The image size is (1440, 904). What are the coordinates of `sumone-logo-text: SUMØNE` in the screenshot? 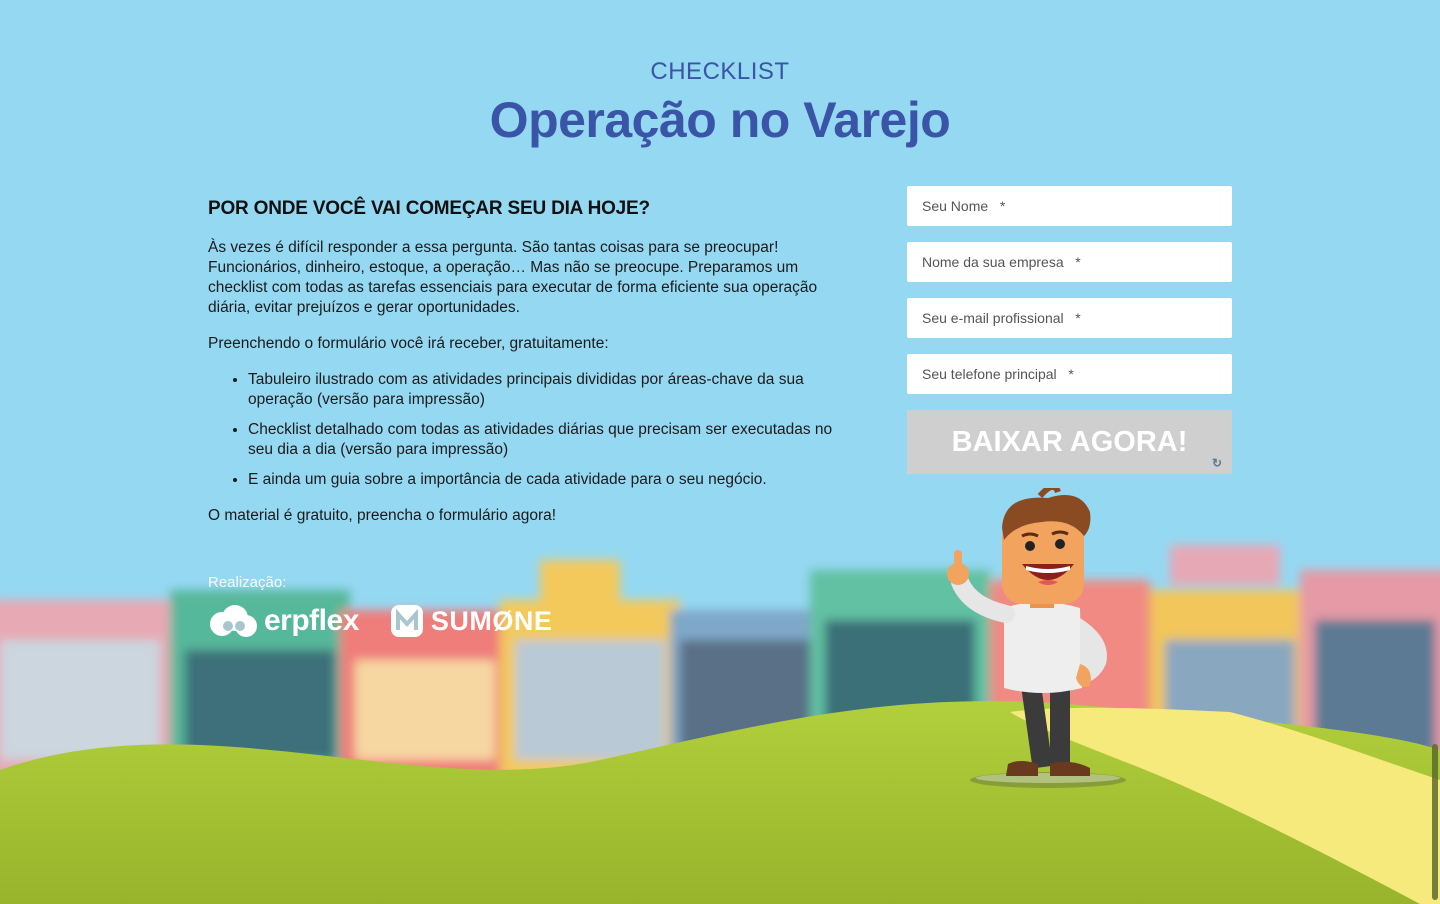 It's located at (491, 620).